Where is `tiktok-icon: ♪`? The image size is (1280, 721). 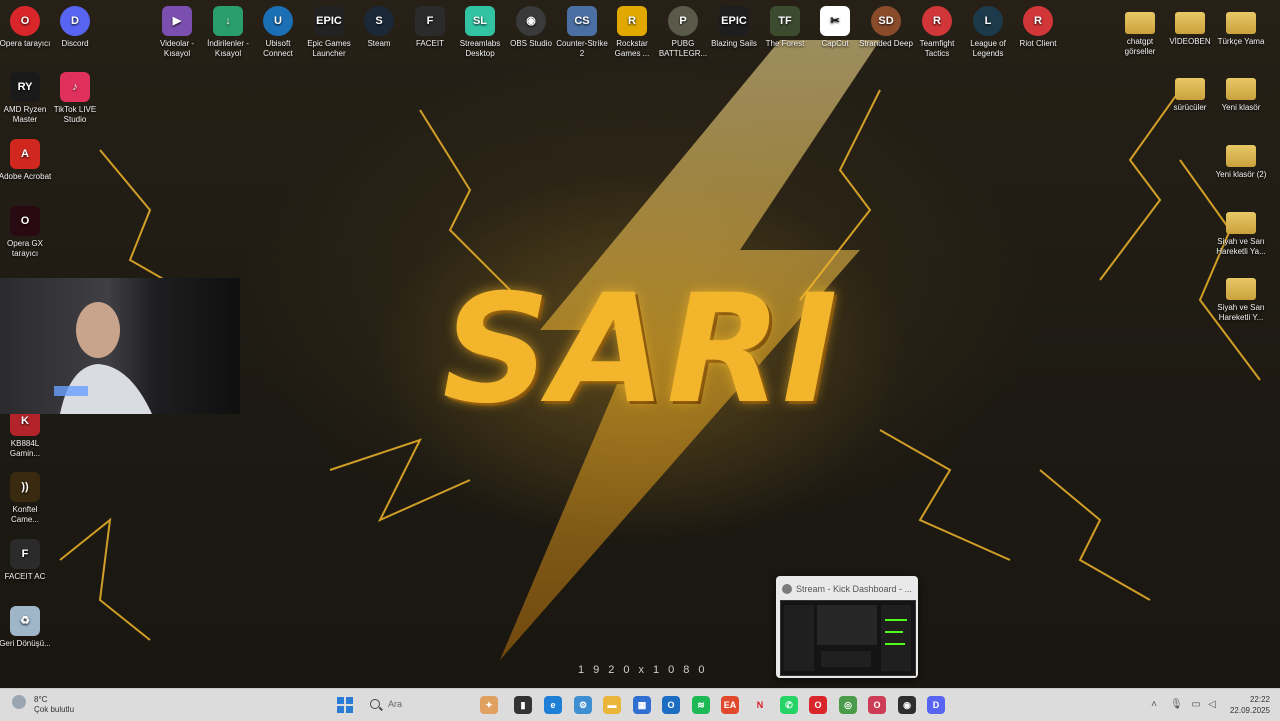 tiktok-icon: ♪ is located at coordinates (75, 87).